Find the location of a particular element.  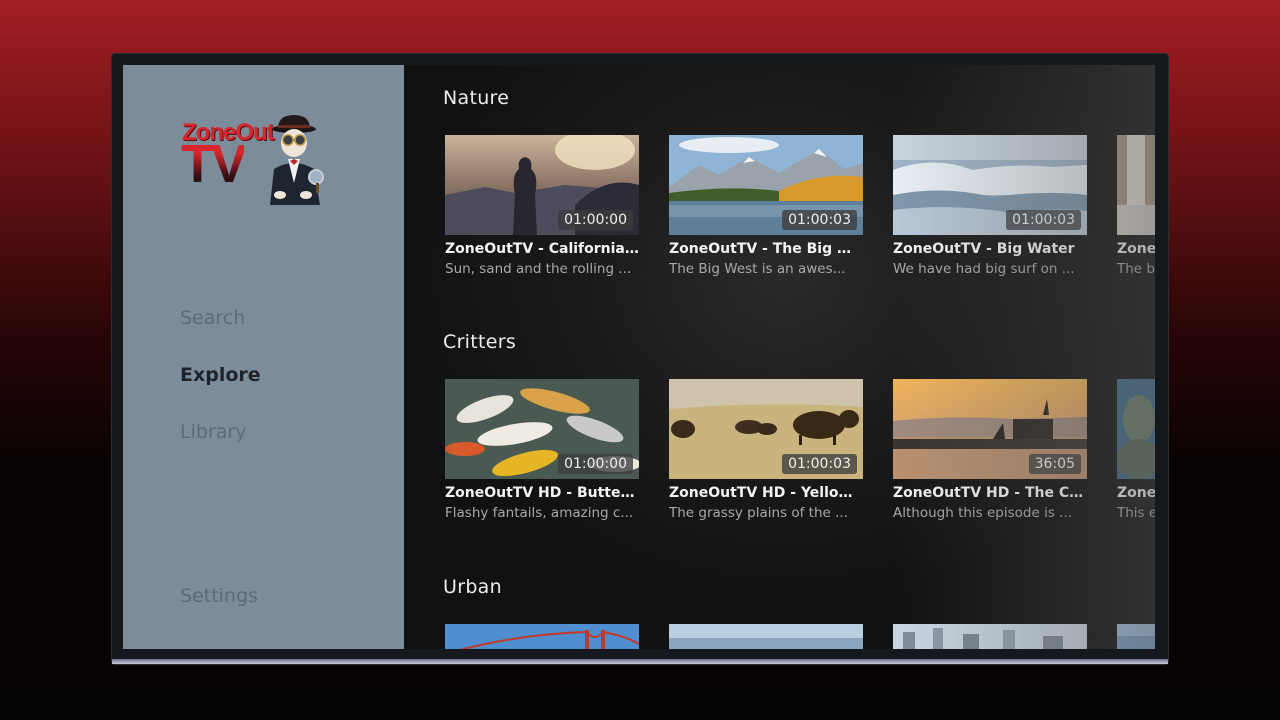

nav-item-settings: Settings is located at coordinates (219, 596).